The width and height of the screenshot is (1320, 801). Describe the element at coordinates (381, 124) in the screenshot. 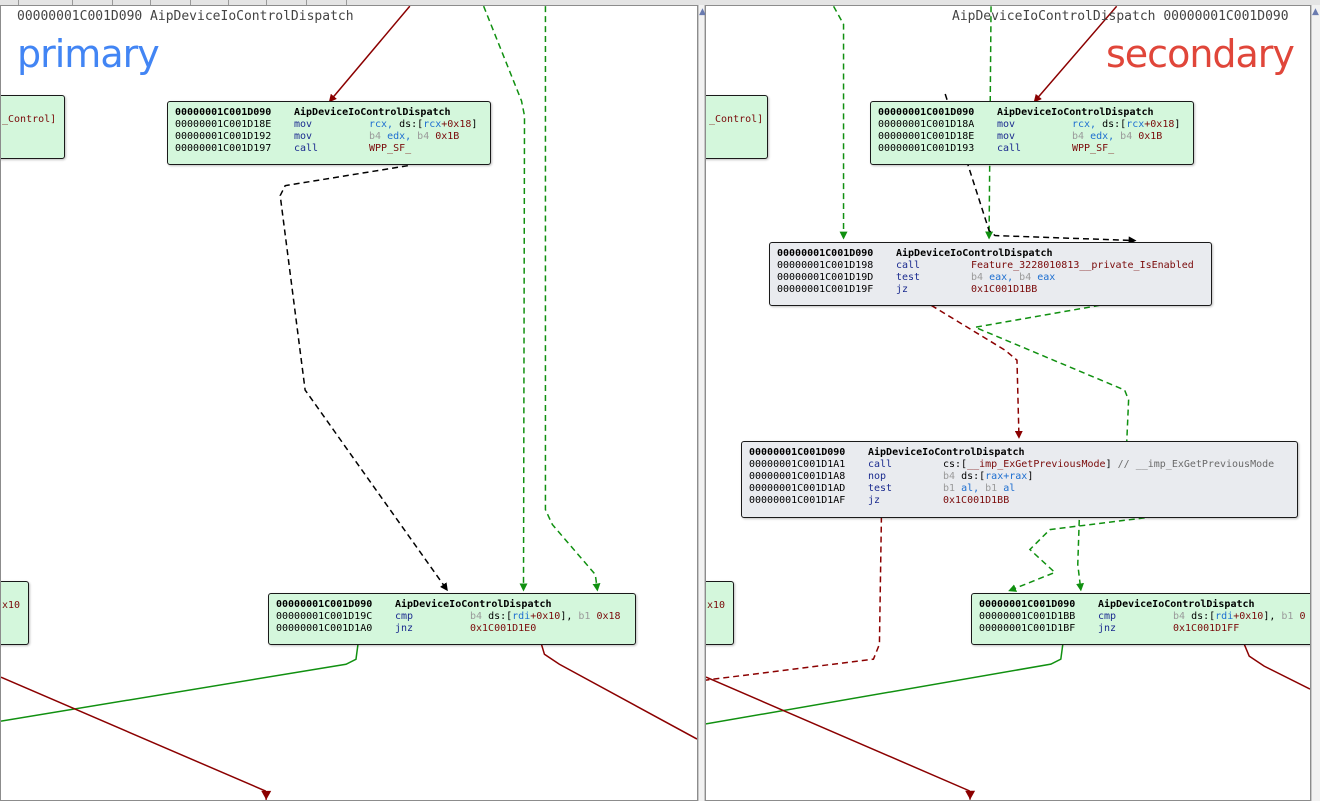

I see `operand-register: rcx,` at that location.